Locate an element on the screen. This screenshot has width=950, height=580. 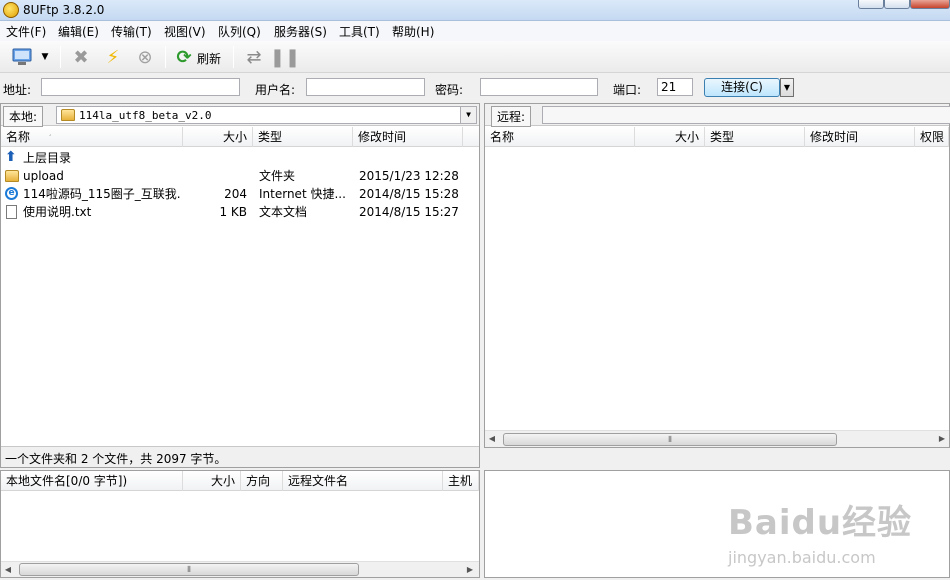
remote-horizontal-scrollbar: ◀ ⦀ ▶ is located at coordinates (717, 438).